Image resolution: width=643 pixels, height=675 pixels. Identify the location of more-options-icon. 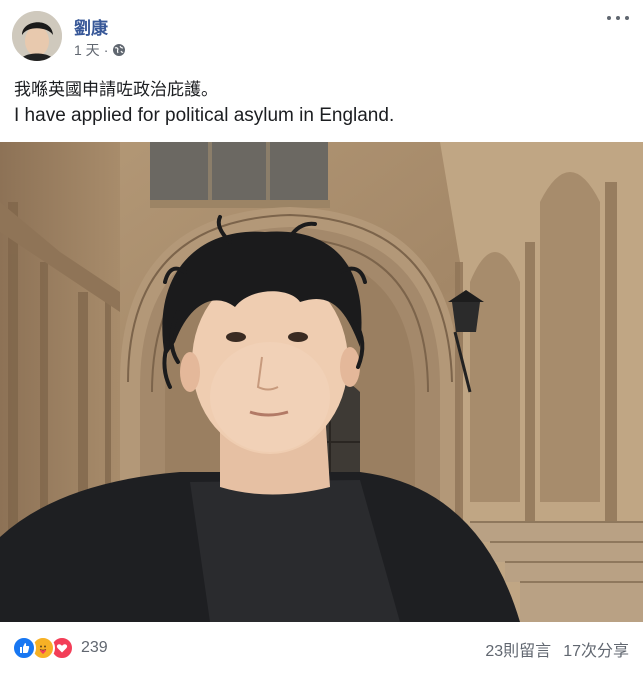
(618, 18).